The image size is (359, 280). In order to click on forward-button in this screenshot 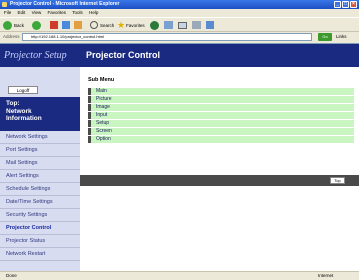, I will do `click(36, 25)`.